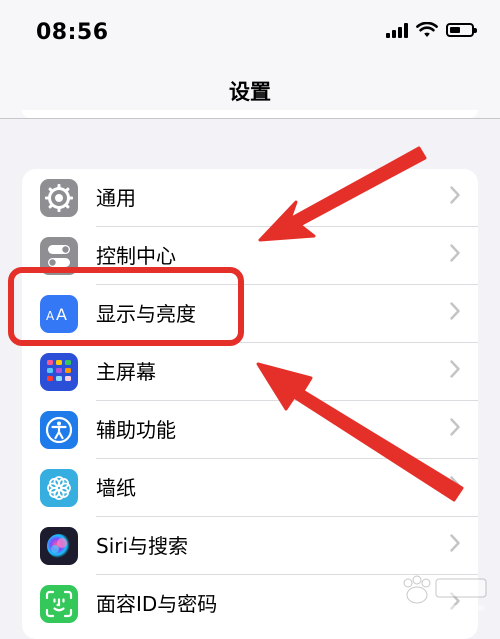 This screenshot has height=639, width=500. Describe the element at coordinates (250, 92) in the screenshot. I see `page-title: 设置` at that location.